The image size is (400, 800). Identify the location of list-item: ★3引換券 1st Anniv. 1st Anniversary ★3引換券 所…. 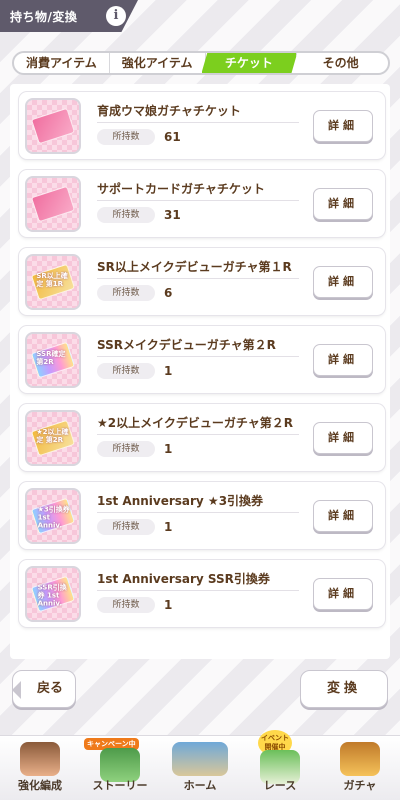
(202, 515).